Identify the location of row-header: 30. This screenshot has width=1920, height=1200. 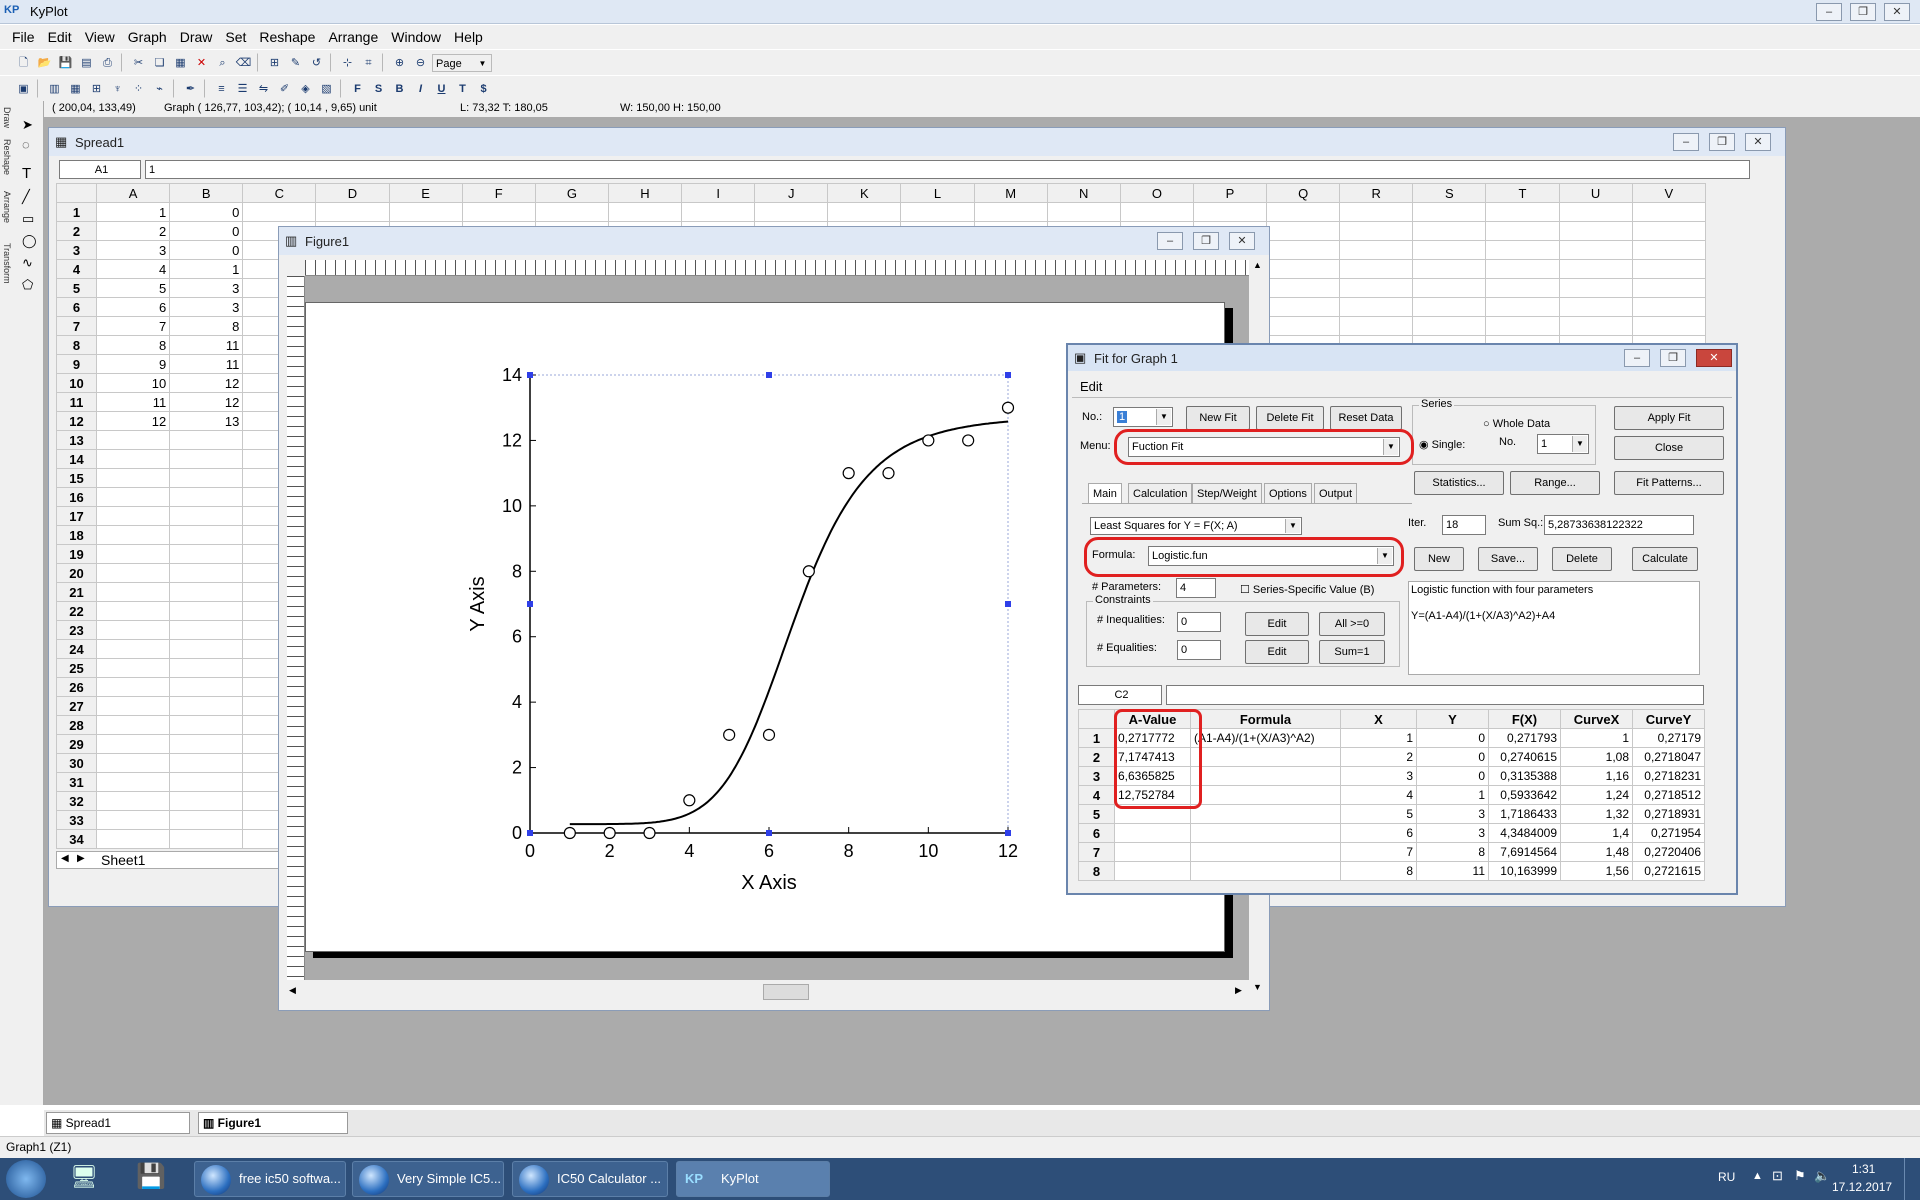
(76, 763).